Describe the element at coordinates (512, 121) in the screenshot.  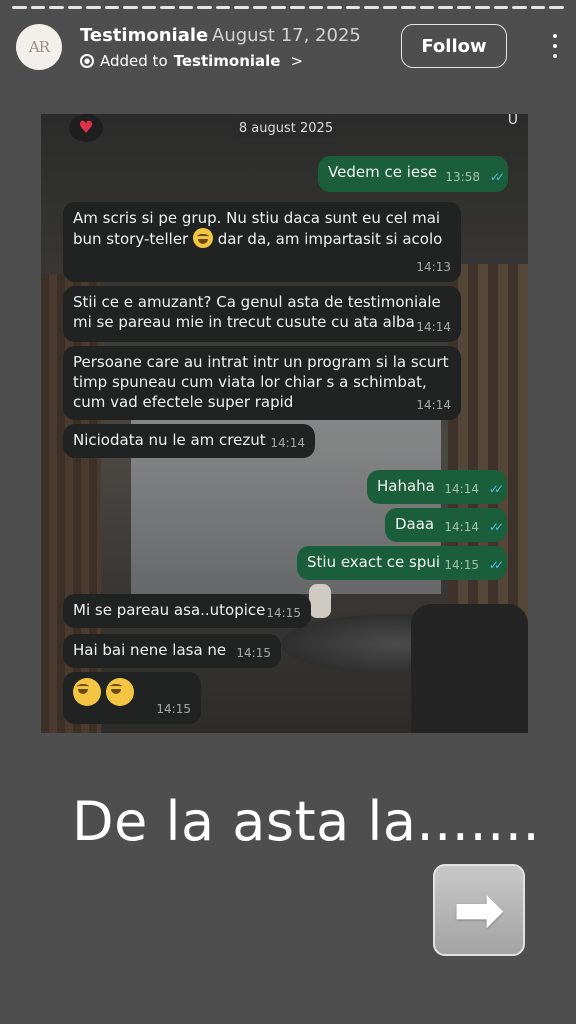
I see `corner-letter: U` at that location.